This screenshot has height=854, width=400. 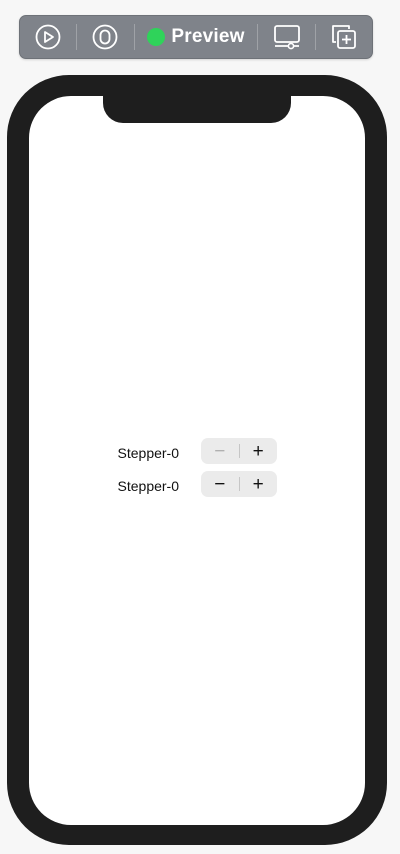 I want to click on play-circle-icon, so click(x=48, y=37).